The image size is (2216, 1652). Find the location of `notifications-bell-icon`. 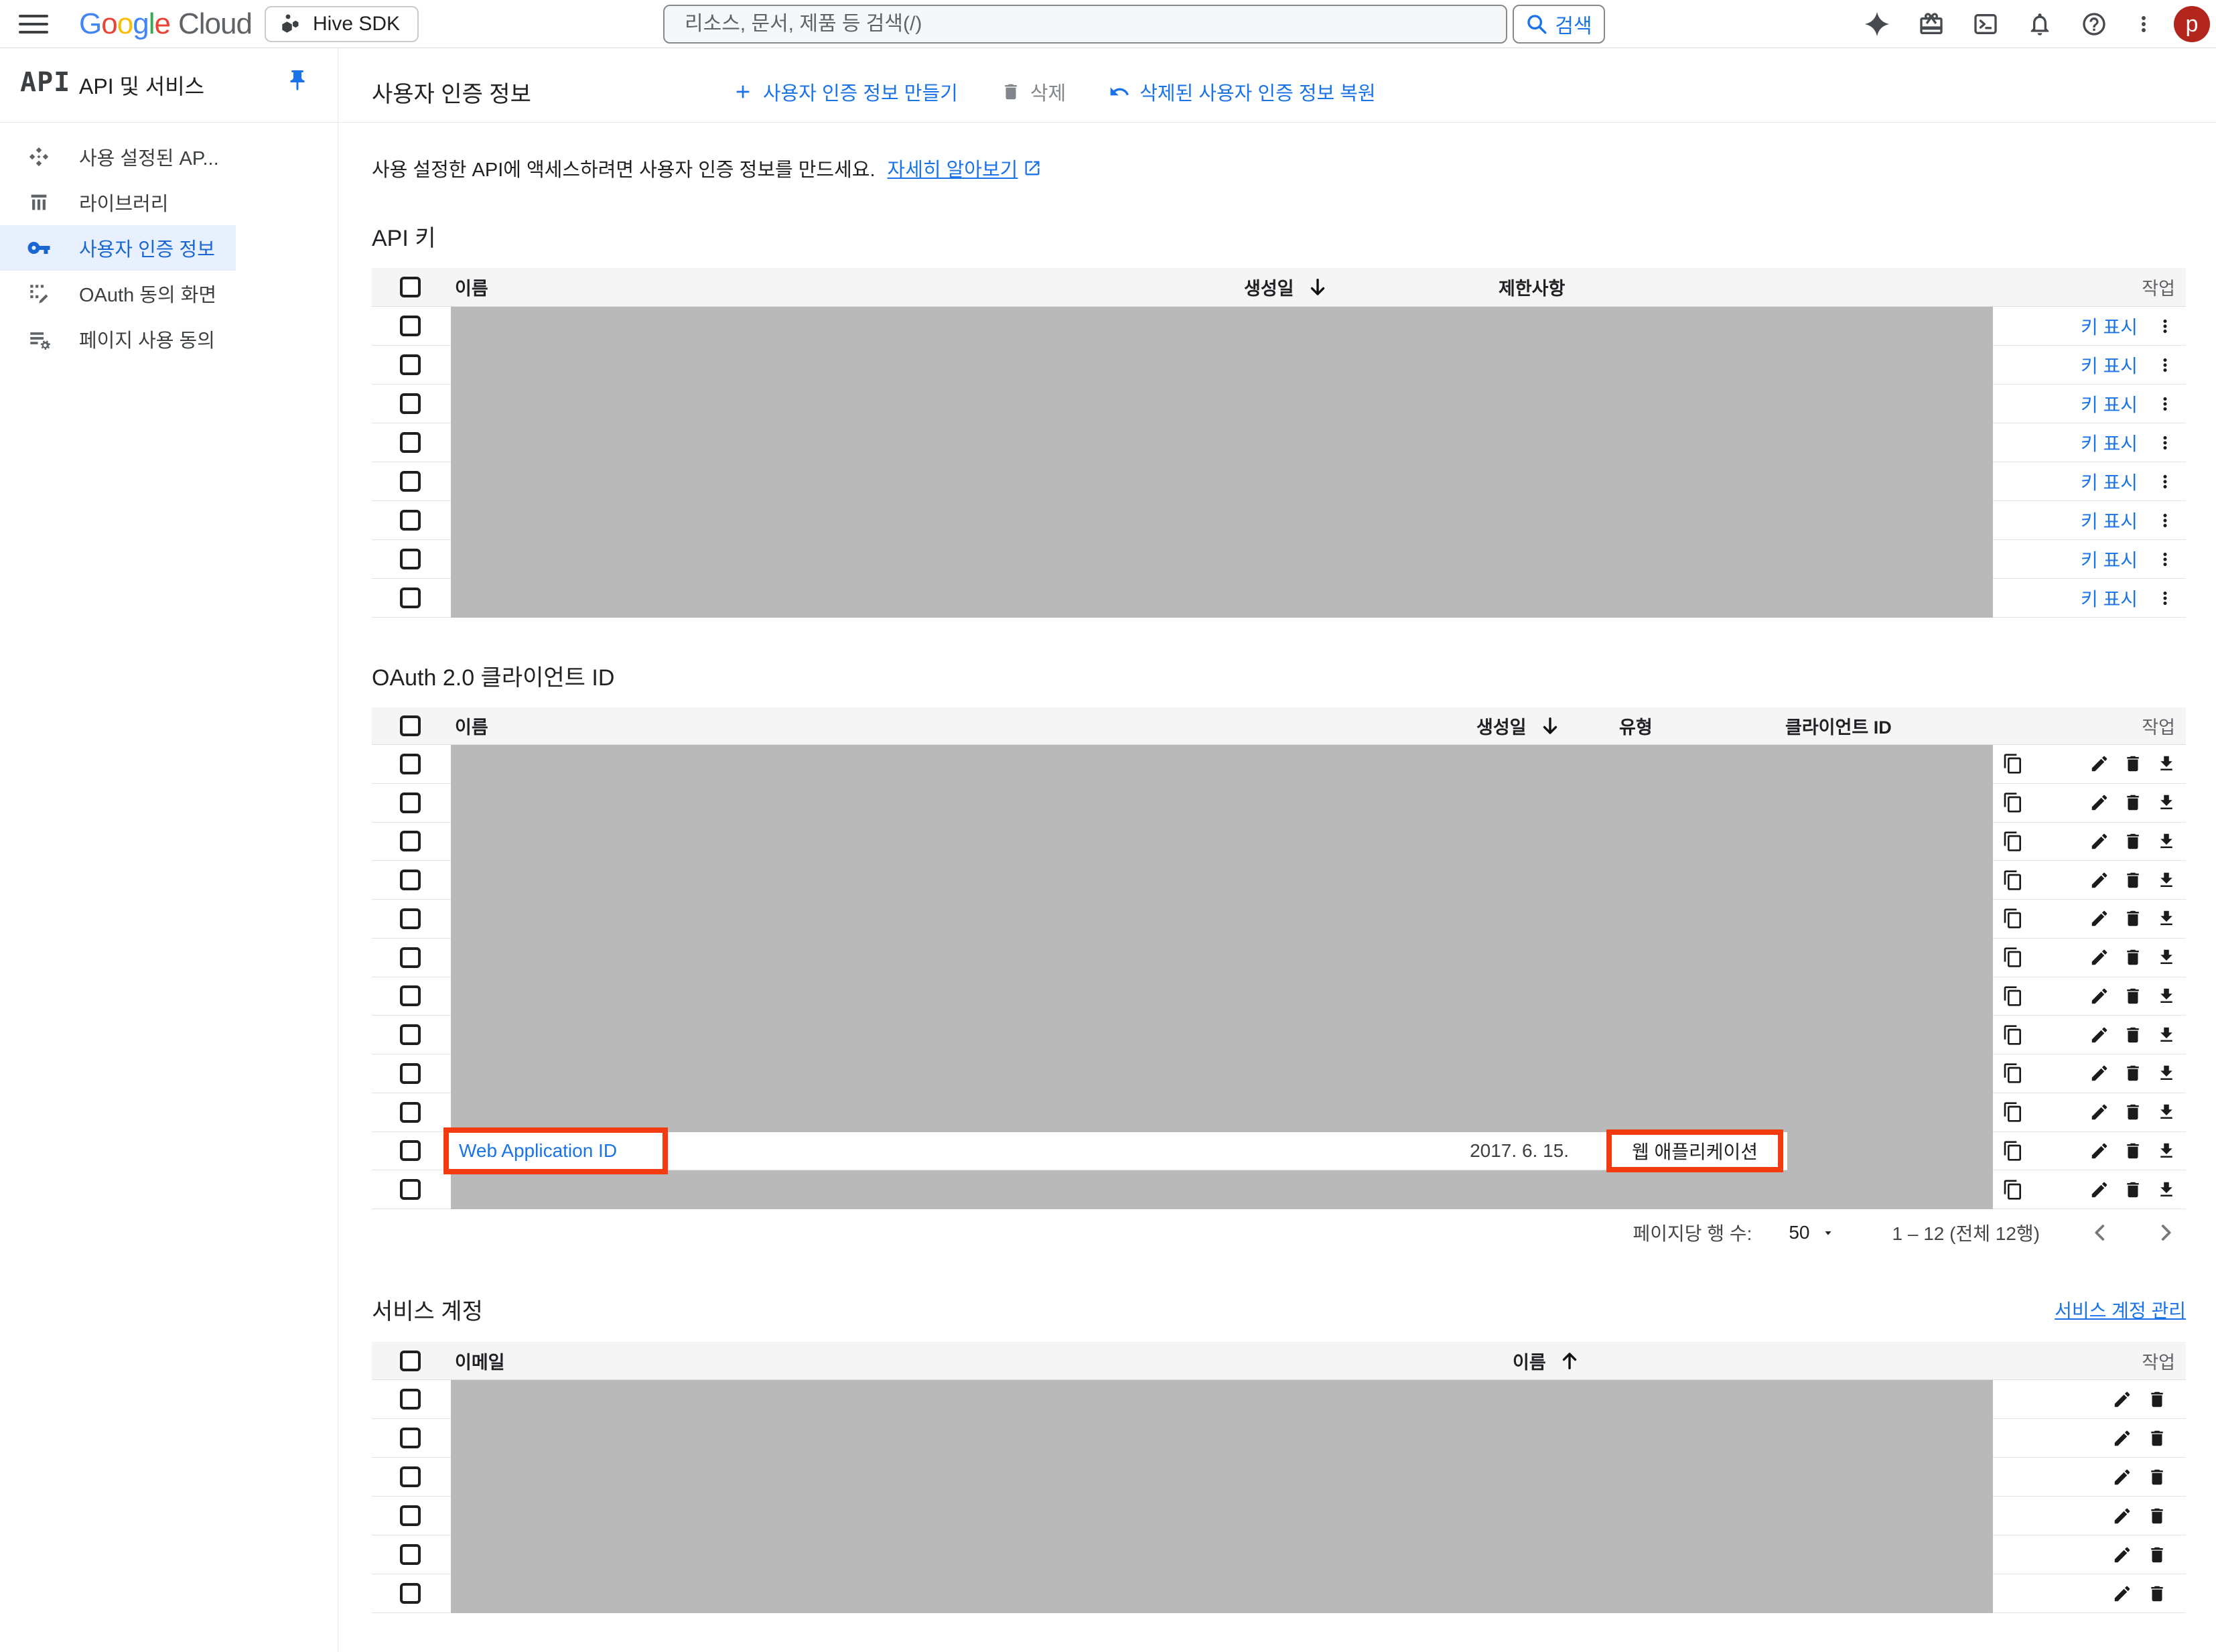

notifications-bell-icon is located at coordinates (2040, 24).